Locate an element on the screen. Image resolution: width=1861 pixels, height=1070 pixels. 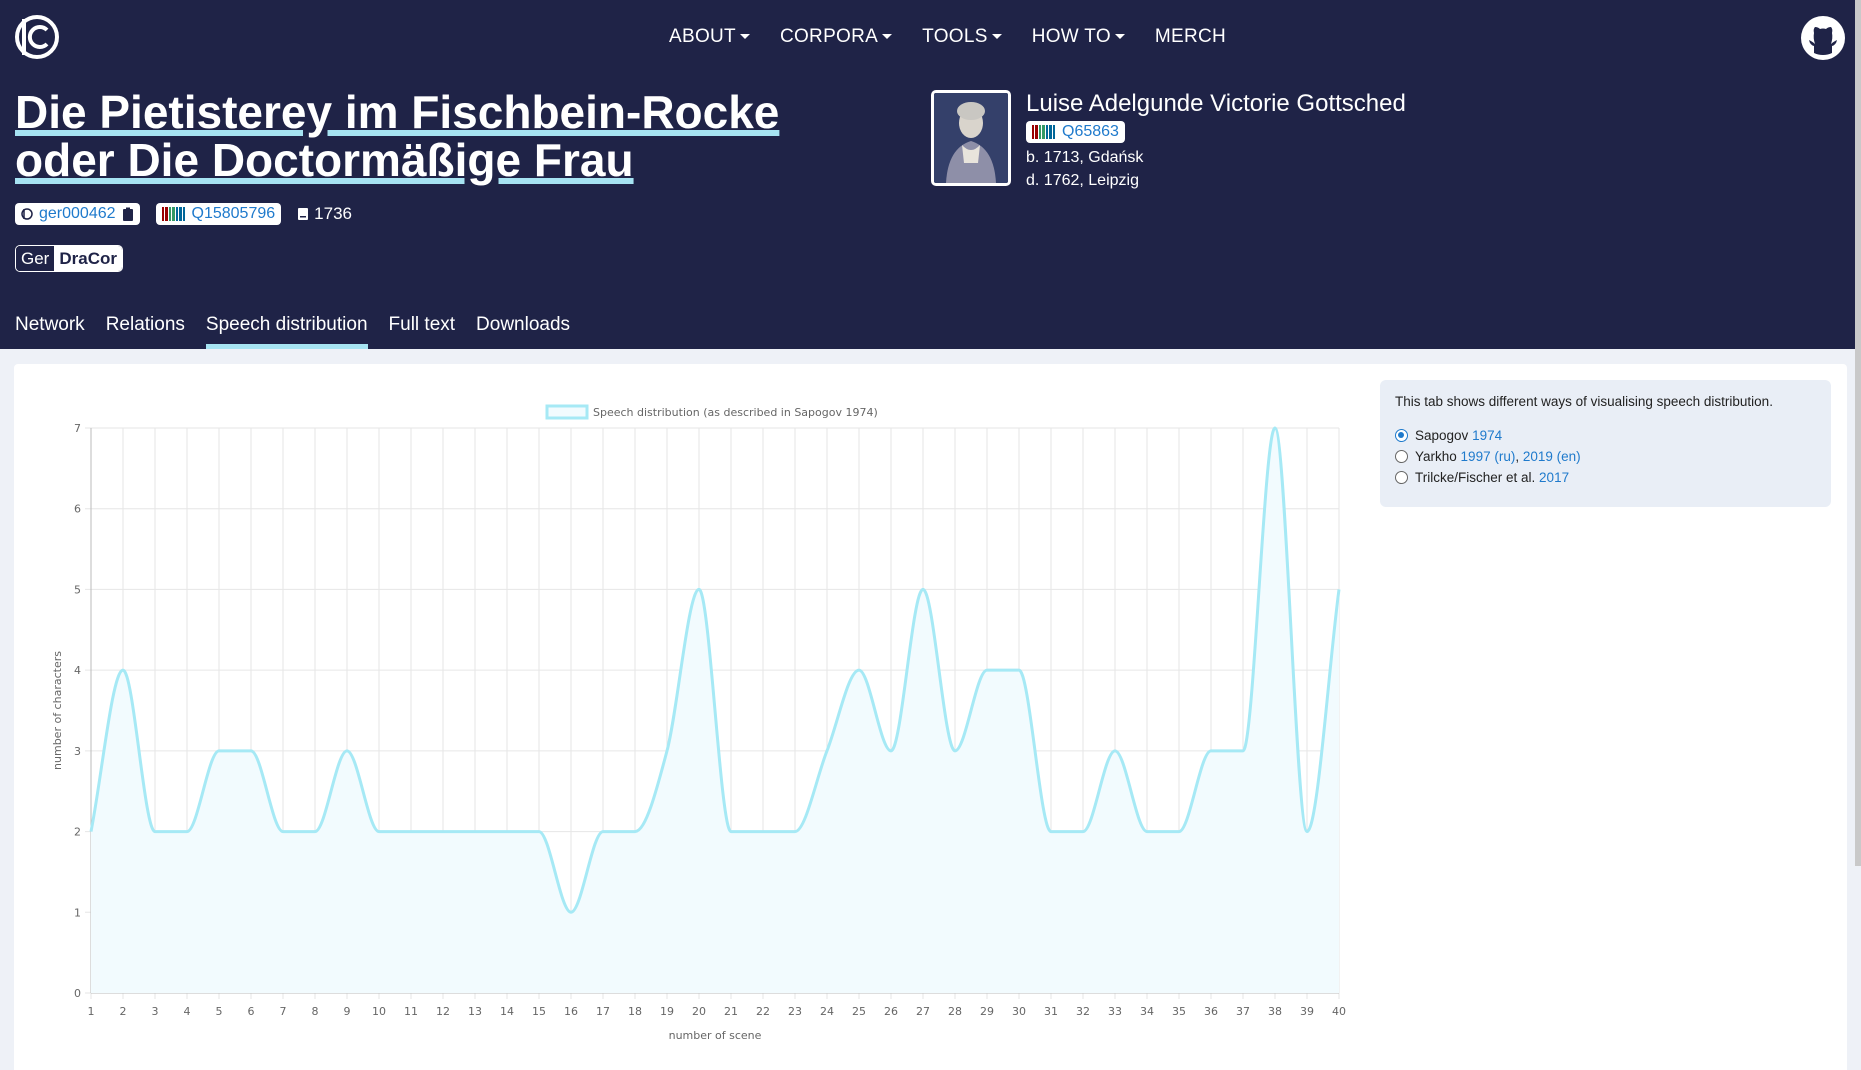
link-yarkho-1997: 1997 (ru) is located at coordinates (1488, 456).